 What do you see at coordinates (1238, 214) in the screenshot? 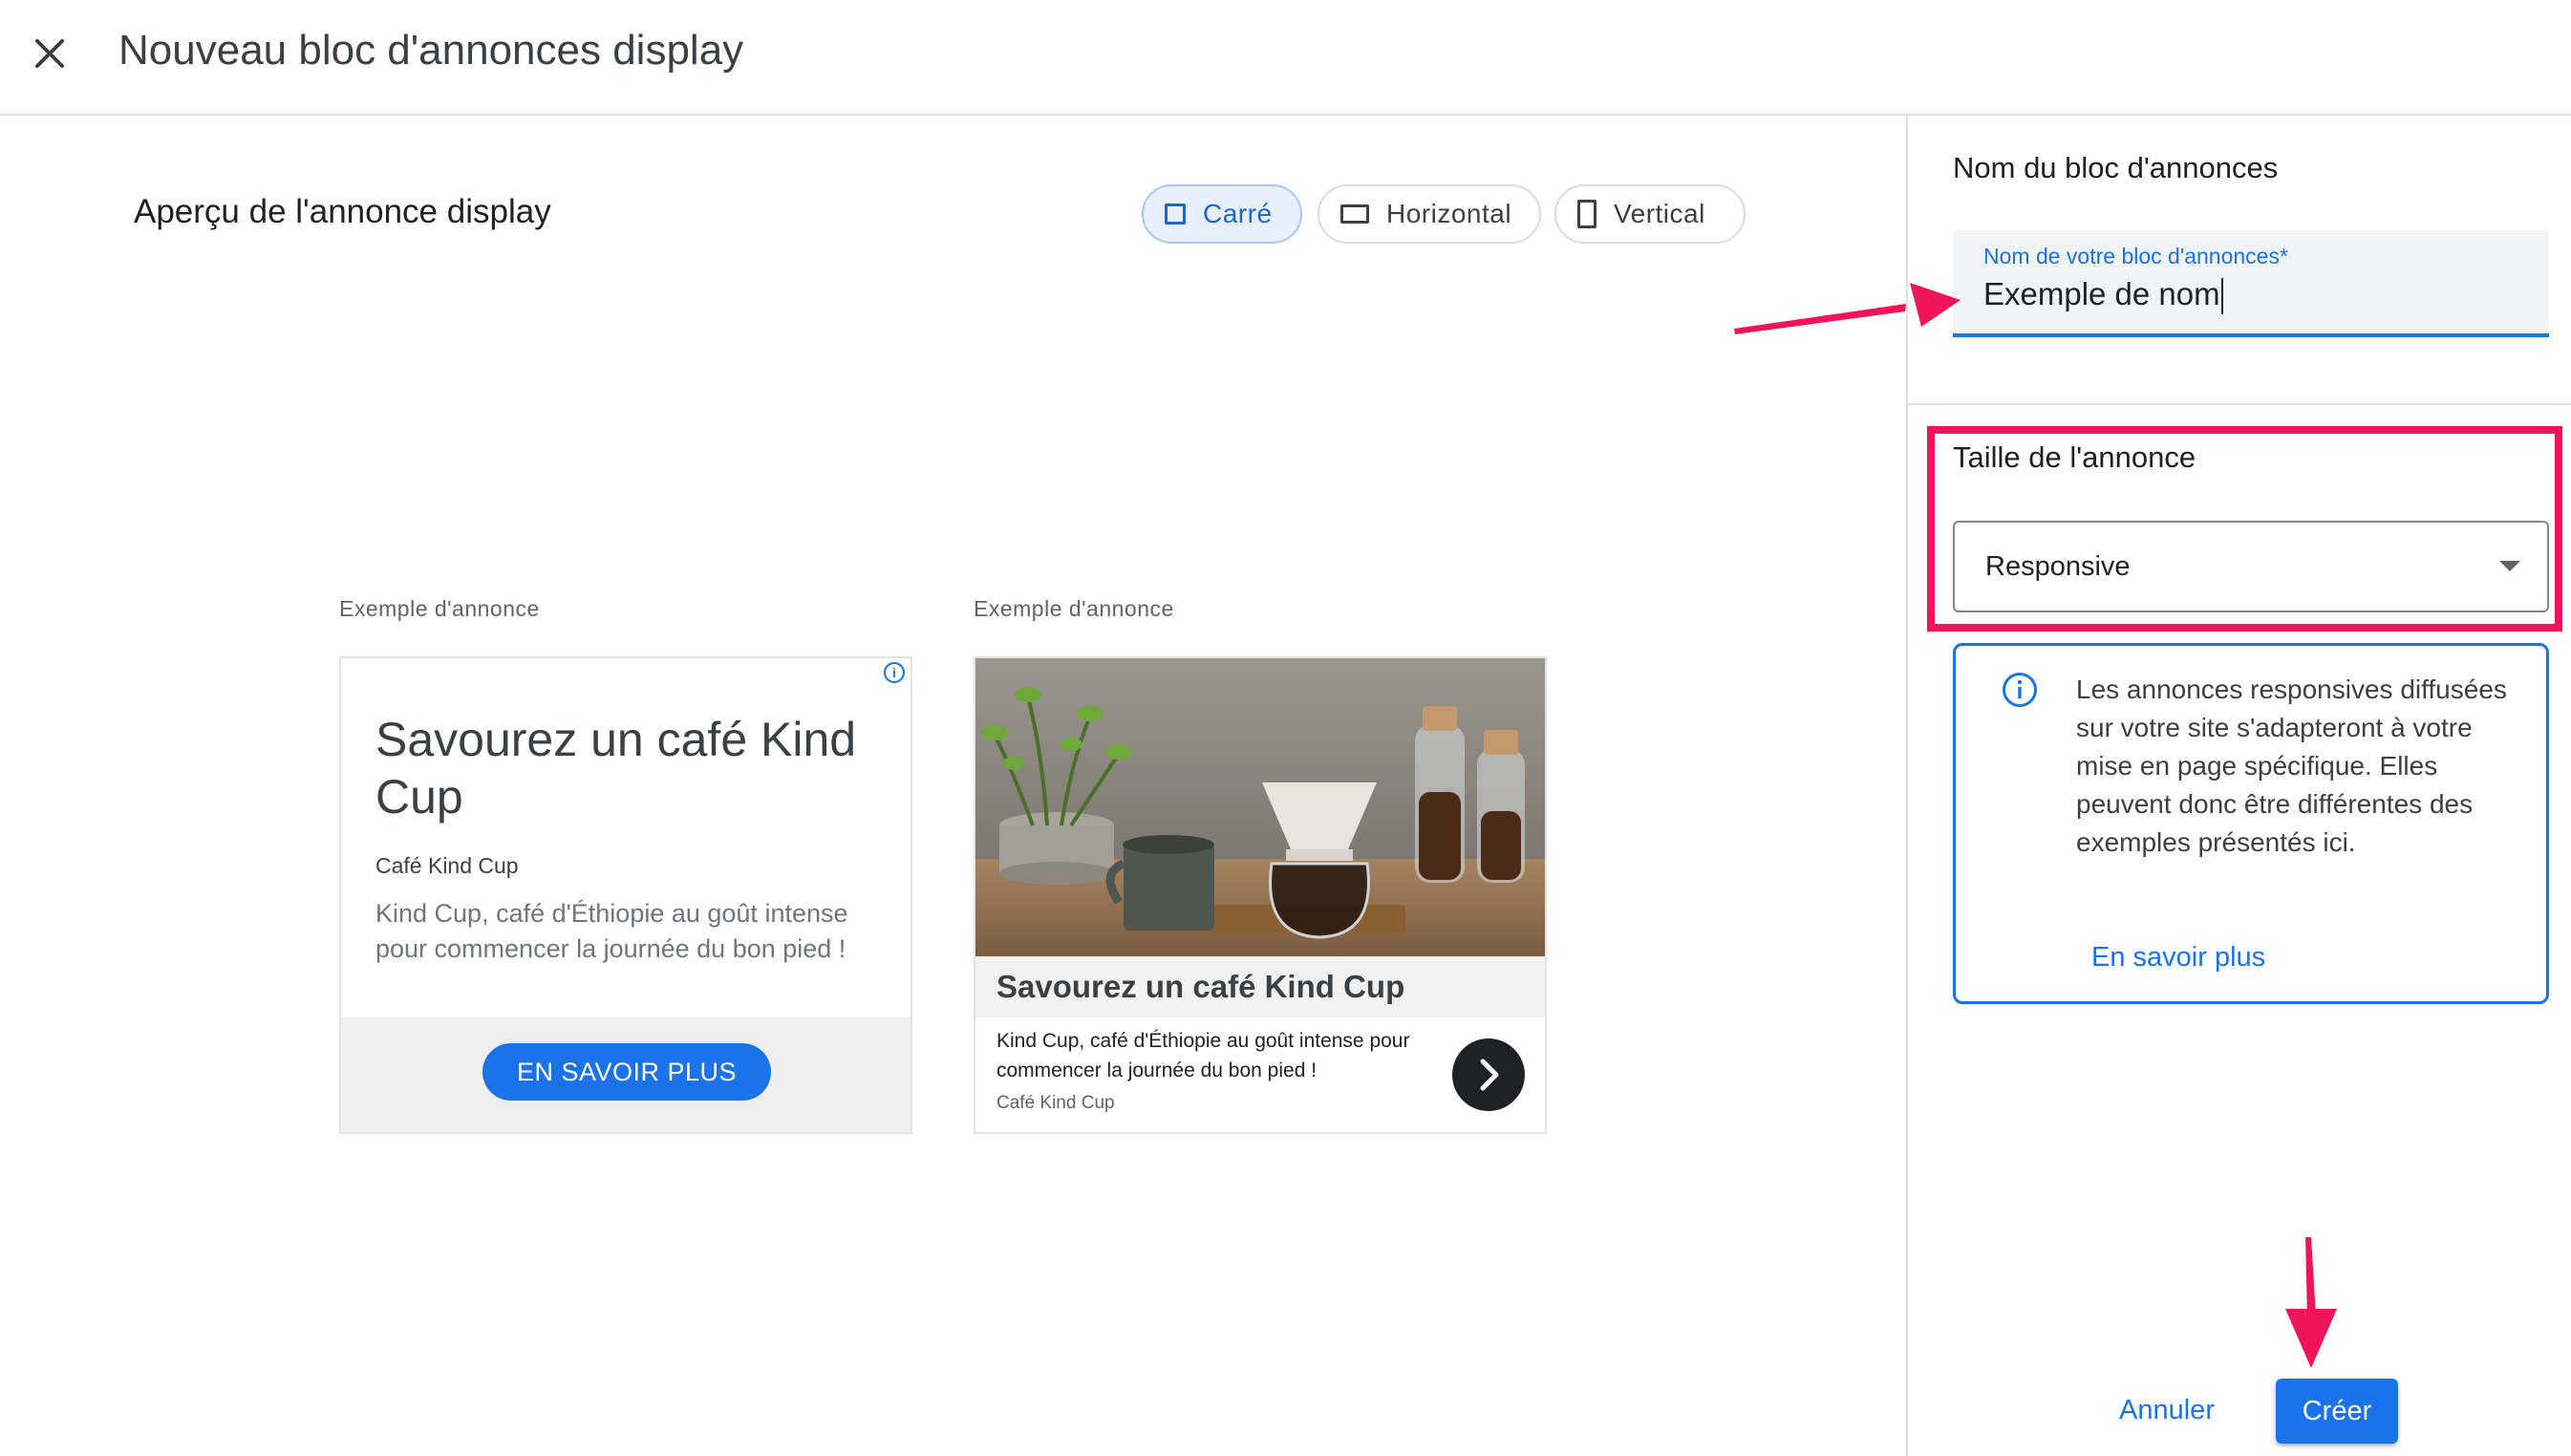
I see `format-chip-label: Carré` at bounding box center [1238, 214].